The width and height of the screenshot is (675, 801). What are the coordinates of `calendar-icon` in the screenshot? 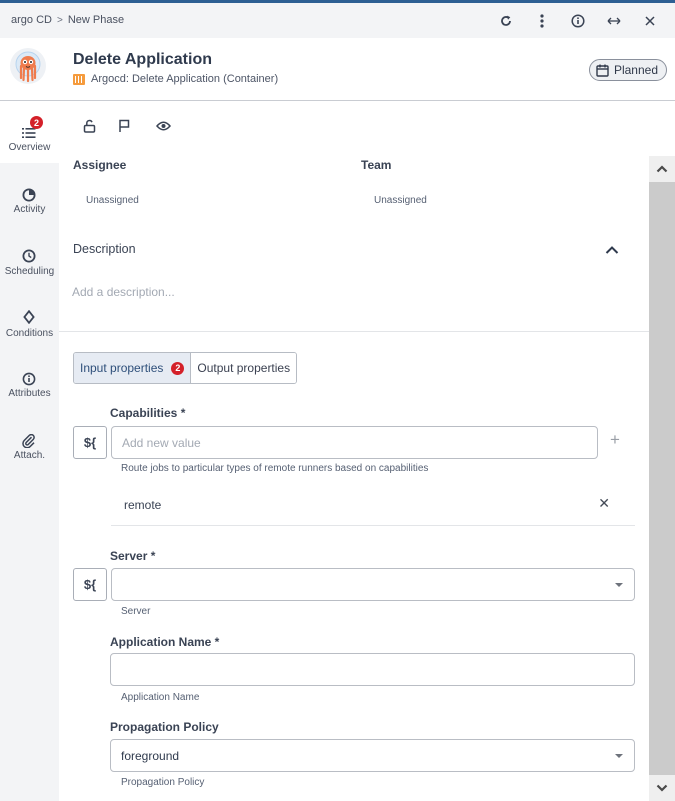 It's located at (602, 70).